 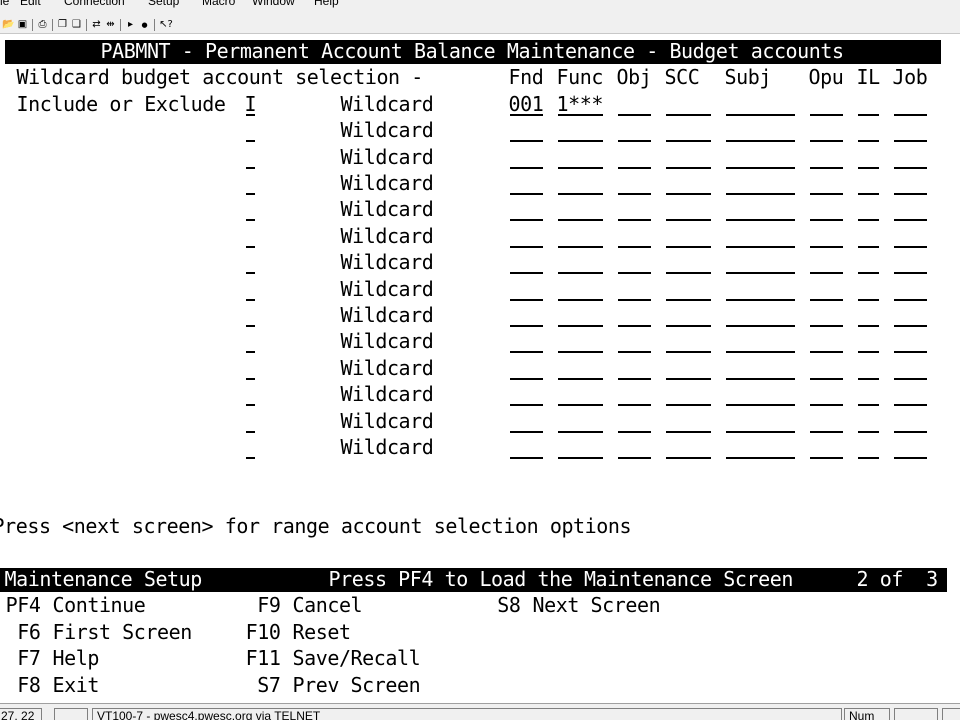 I want to click on save-icon: ▣, so click(x=22, y=24).